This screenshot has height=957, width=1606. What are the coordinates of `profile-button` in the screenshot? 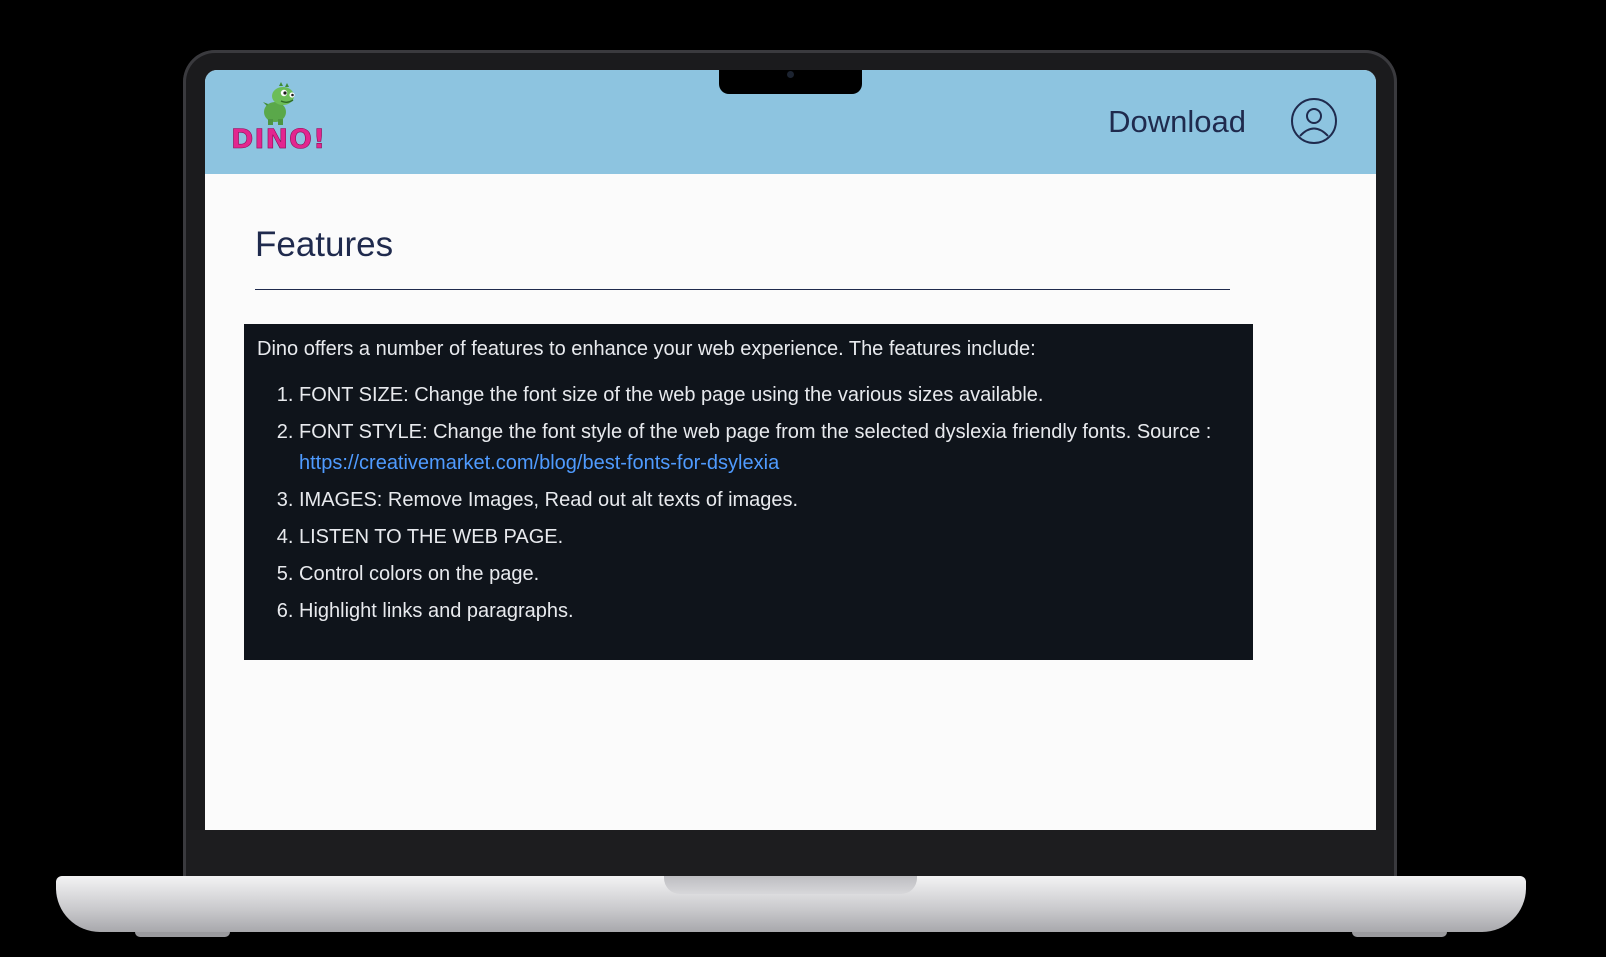 It's located at (1314, 121).